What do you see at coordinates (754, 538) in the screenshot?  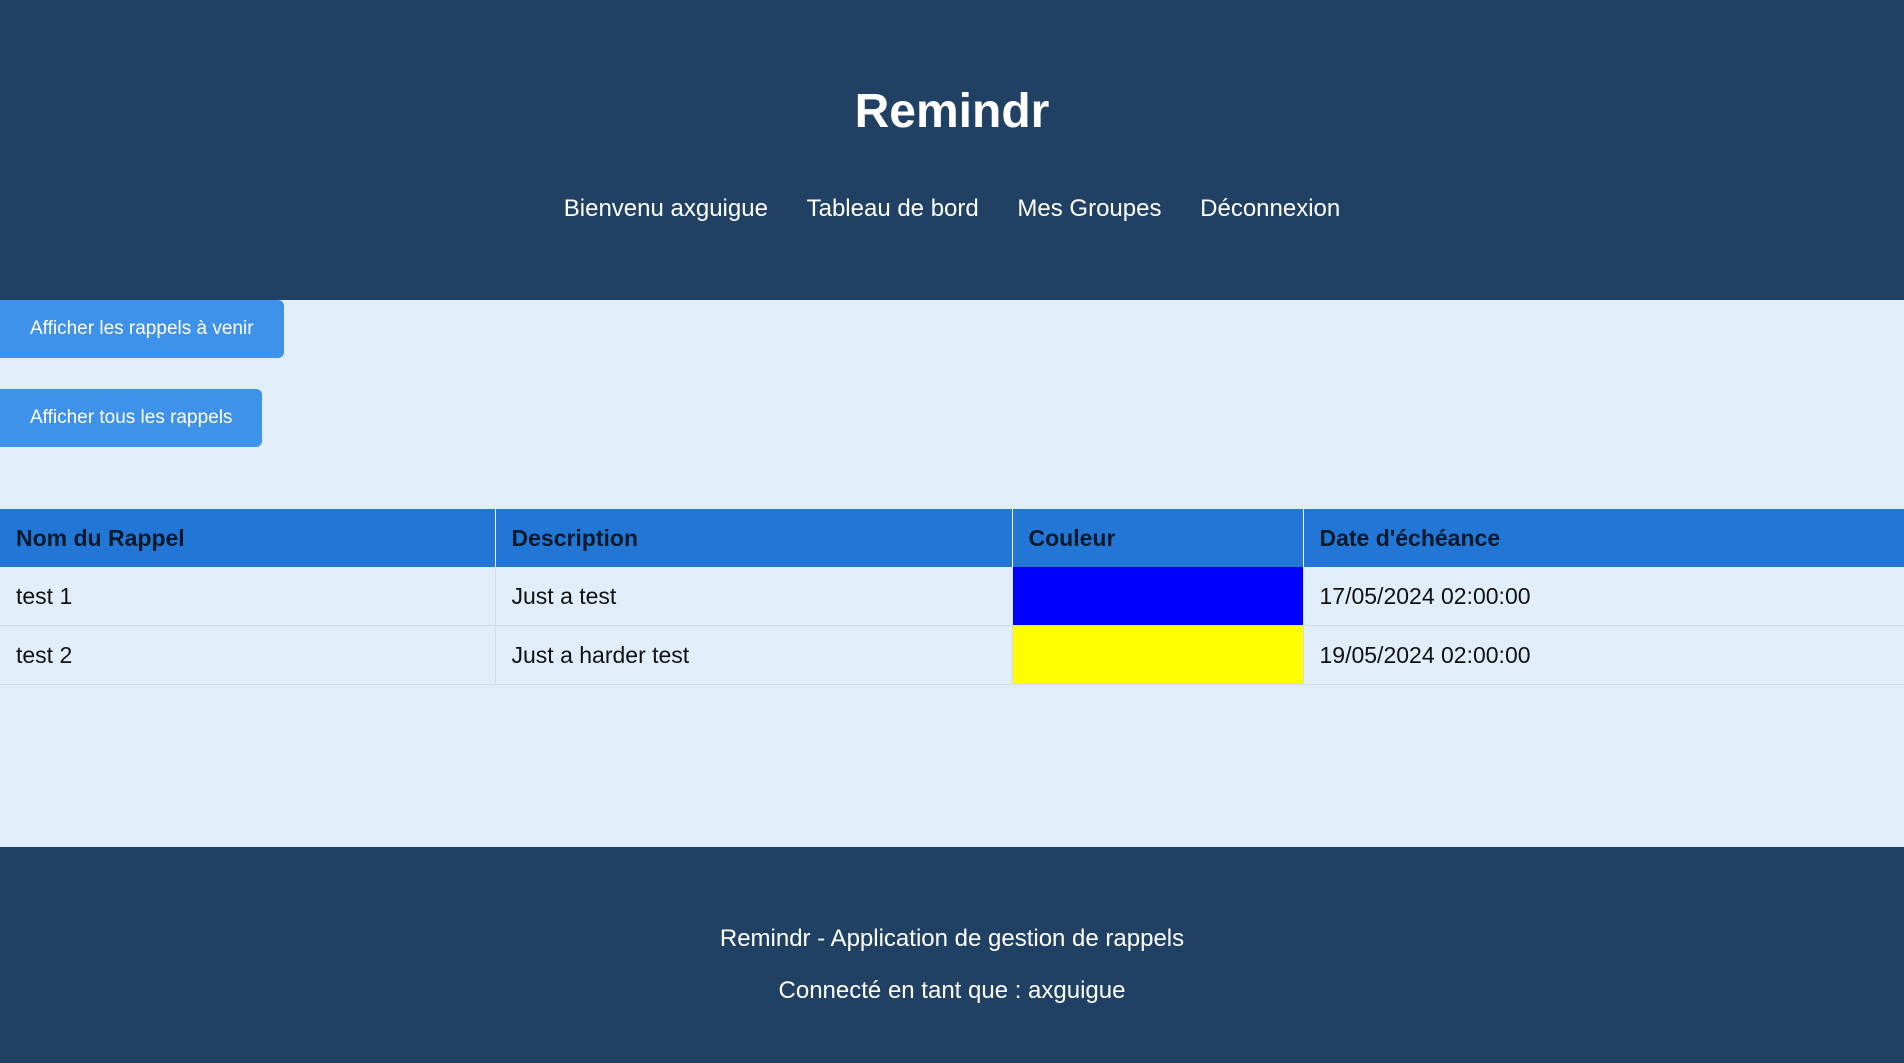 I see `column-header-description: Description` at bounding box center [754, 538].